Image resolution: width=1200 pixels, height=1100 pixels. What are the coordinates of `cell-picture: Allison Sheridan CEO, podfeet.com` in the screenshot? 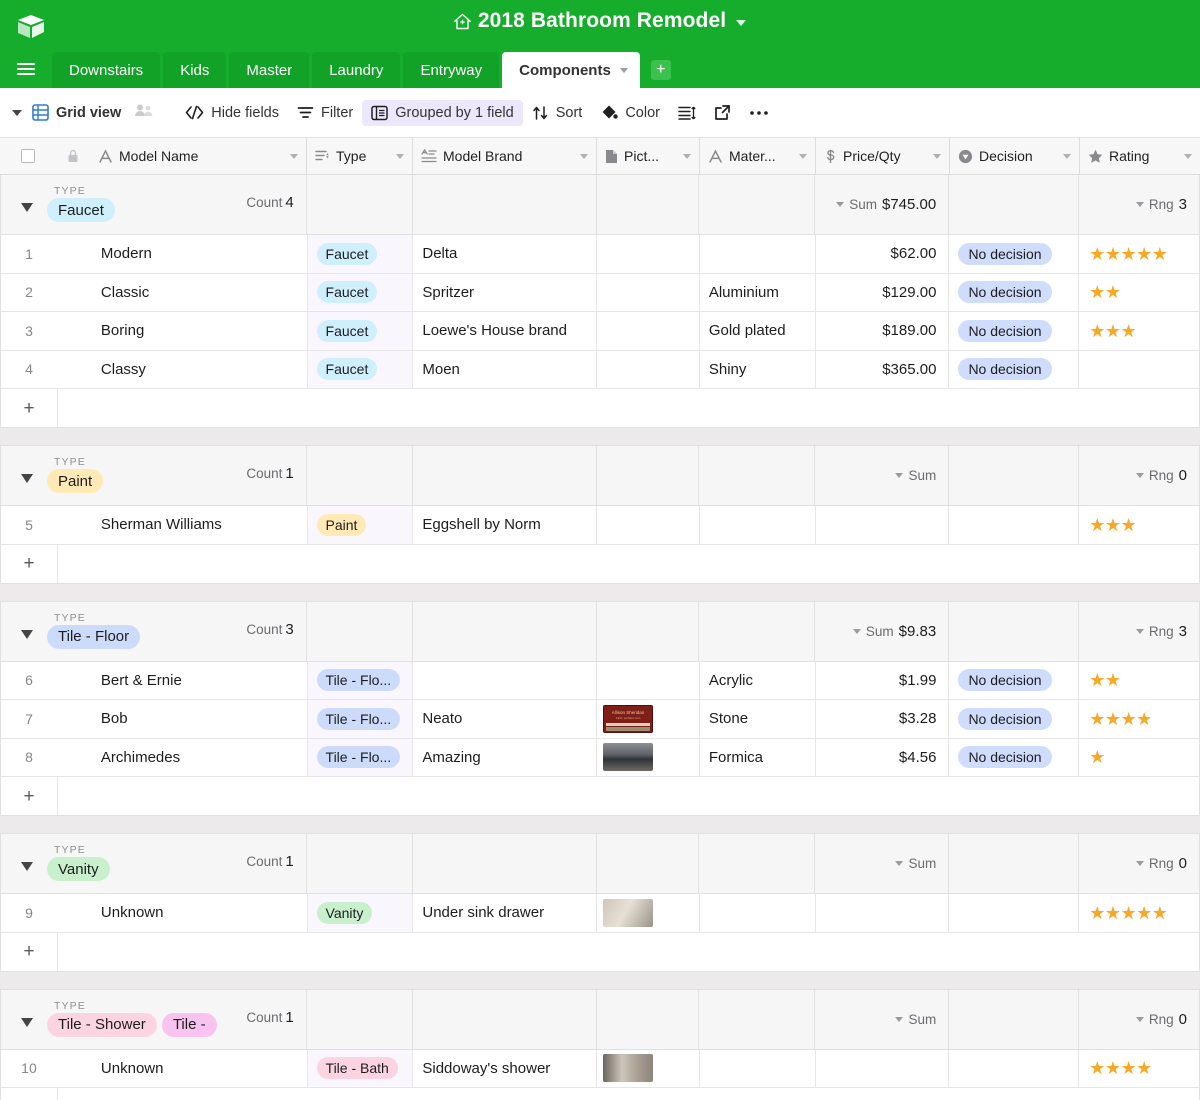 It's located at (648, 719).